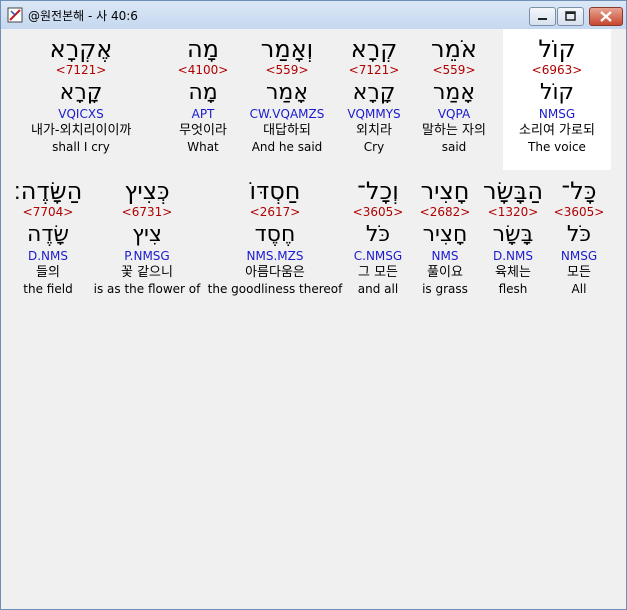  Describe the element at coordinates (579, 272) in the screenshot. I see `korean-gloss: 모든` at that location.